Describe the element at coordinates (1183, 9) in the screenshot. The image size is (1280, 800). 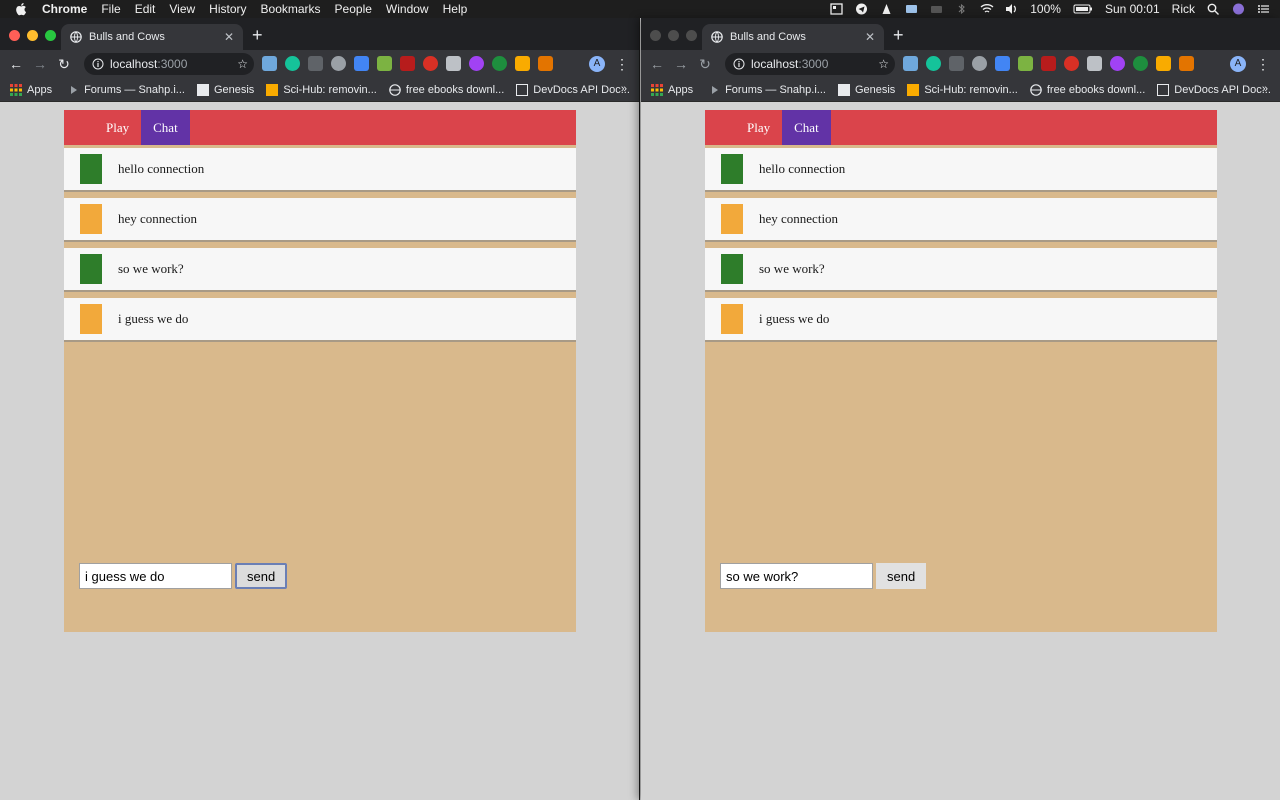
I see `user-name: Rick` at that location.